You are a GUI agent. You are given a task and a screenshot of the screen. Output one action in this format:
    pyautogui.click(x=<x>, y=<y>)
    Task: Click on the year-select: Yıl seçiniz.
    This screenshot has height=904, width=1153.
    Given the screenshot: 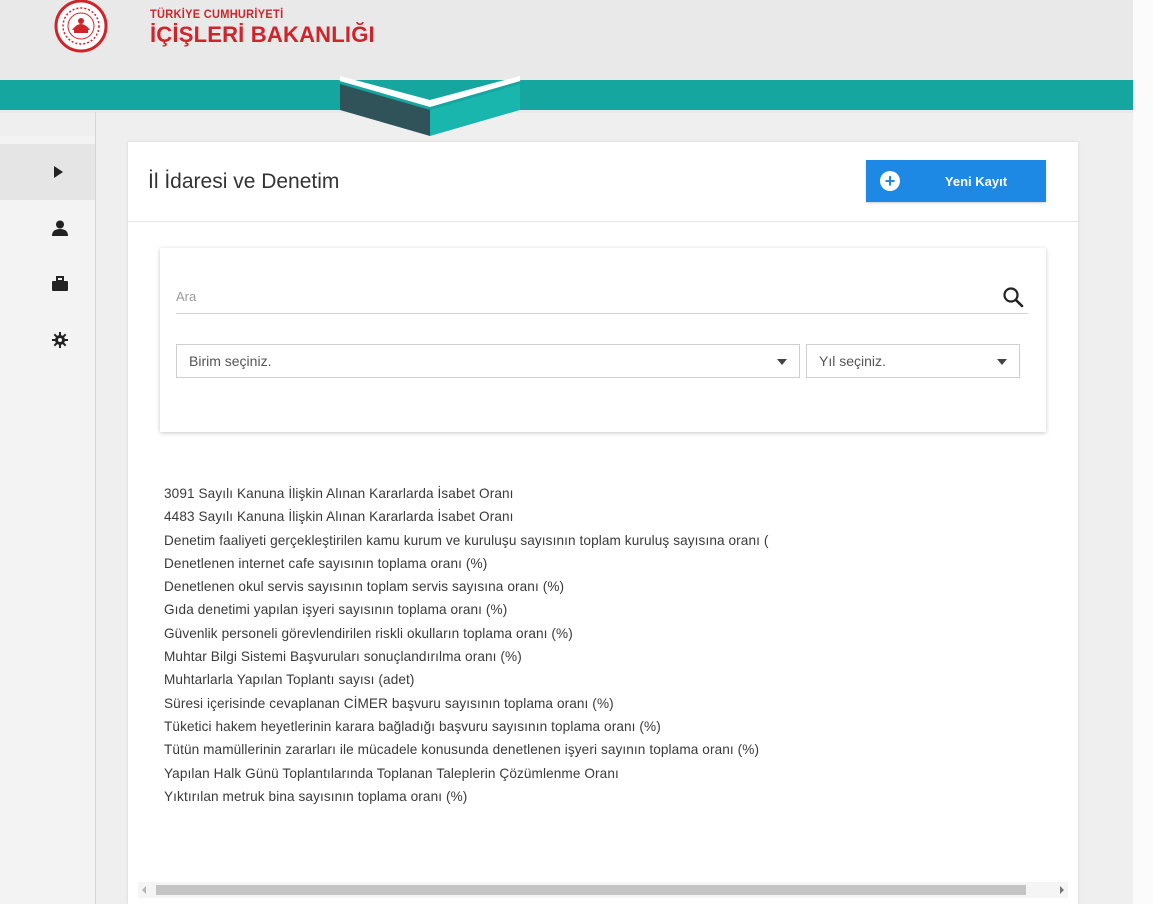 What is the action you would take?
    pyautogui.click(x=913, y=361)
    